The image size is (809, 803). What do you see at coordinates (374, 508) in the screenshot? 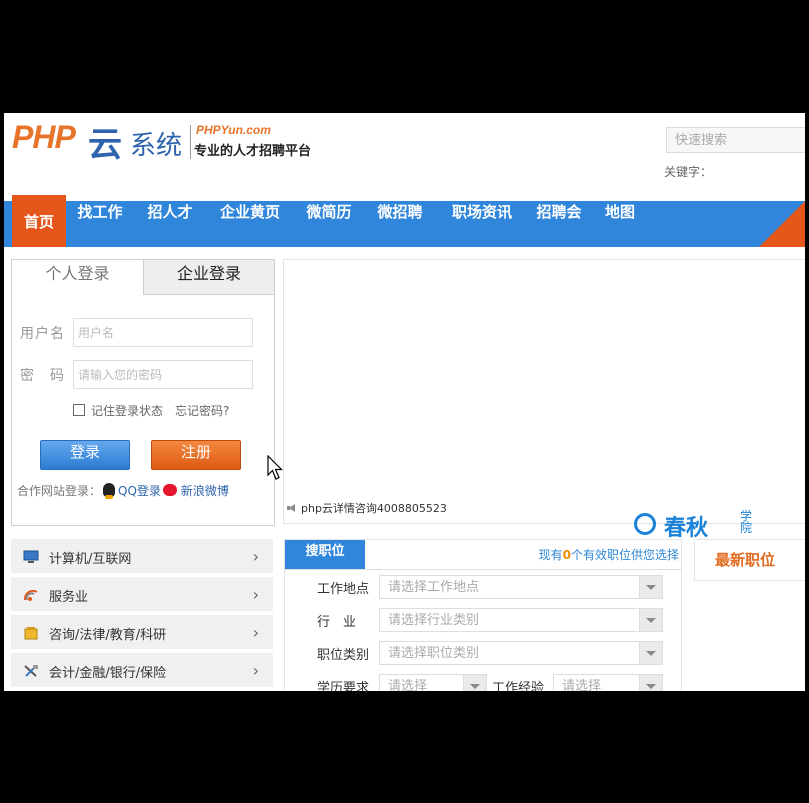
I see `notice-text: php云详情咨询4008805523` at bounding box center [374, 508].